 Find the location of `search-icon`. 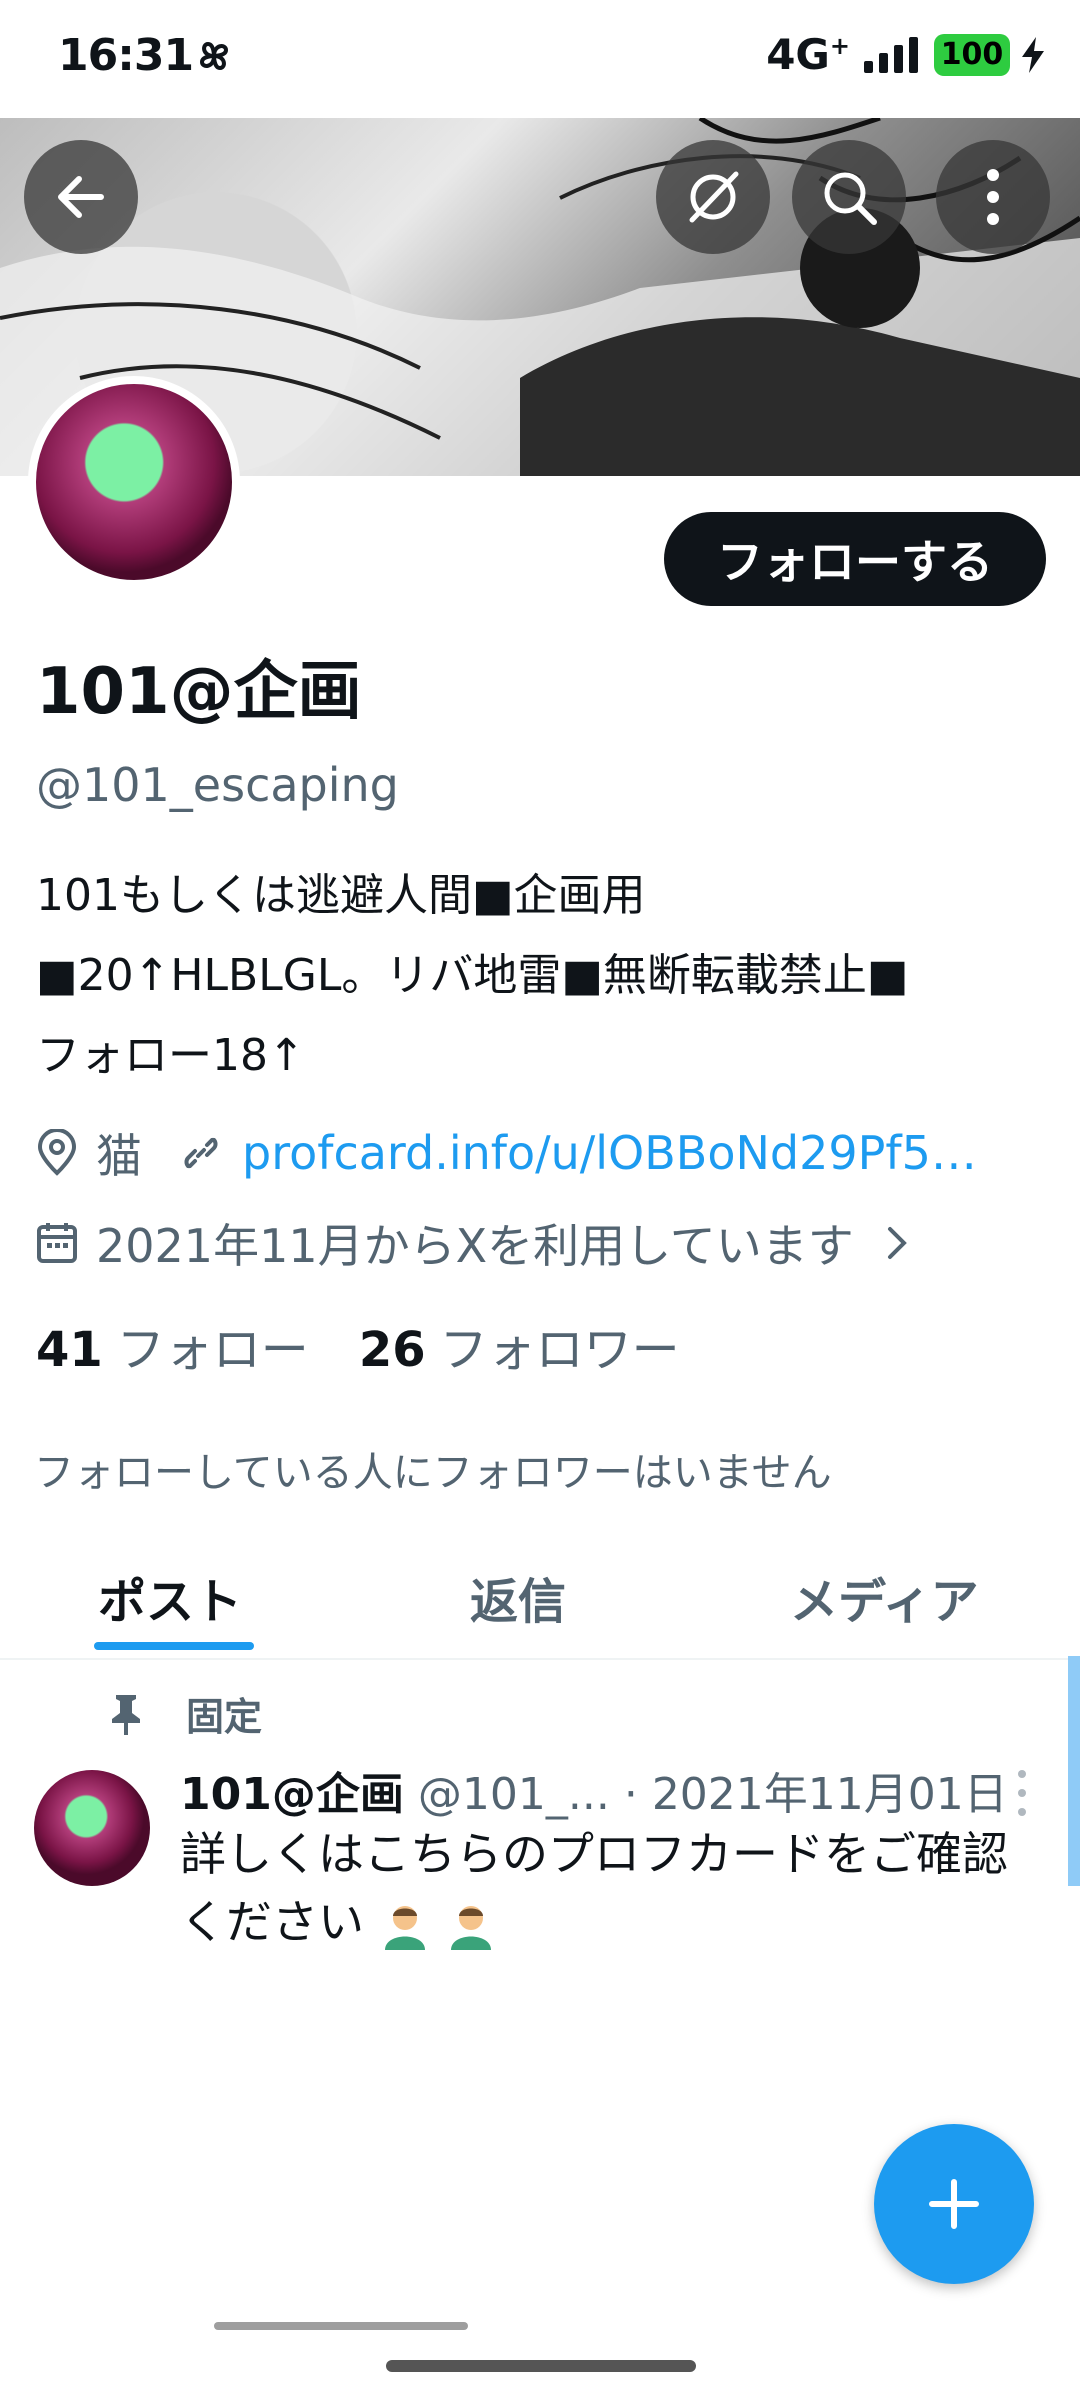

search-icon is located at coordinates (850, 198).